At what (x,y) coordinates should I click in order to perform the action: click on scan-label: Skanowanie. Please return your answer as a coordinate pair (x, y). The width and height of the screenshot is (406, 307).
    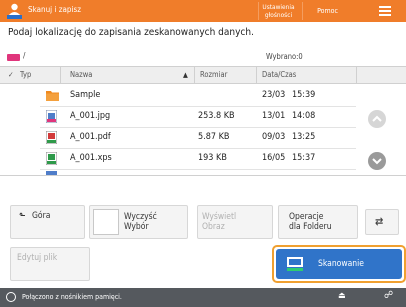
    Looking at the image, I should click on (341, 264).